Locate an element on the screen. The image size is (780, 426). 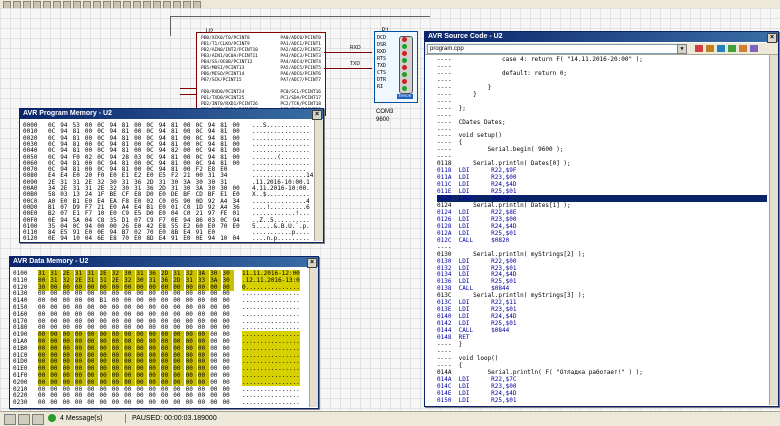
source-code-close-button: × is located at coordinates (772, 38).